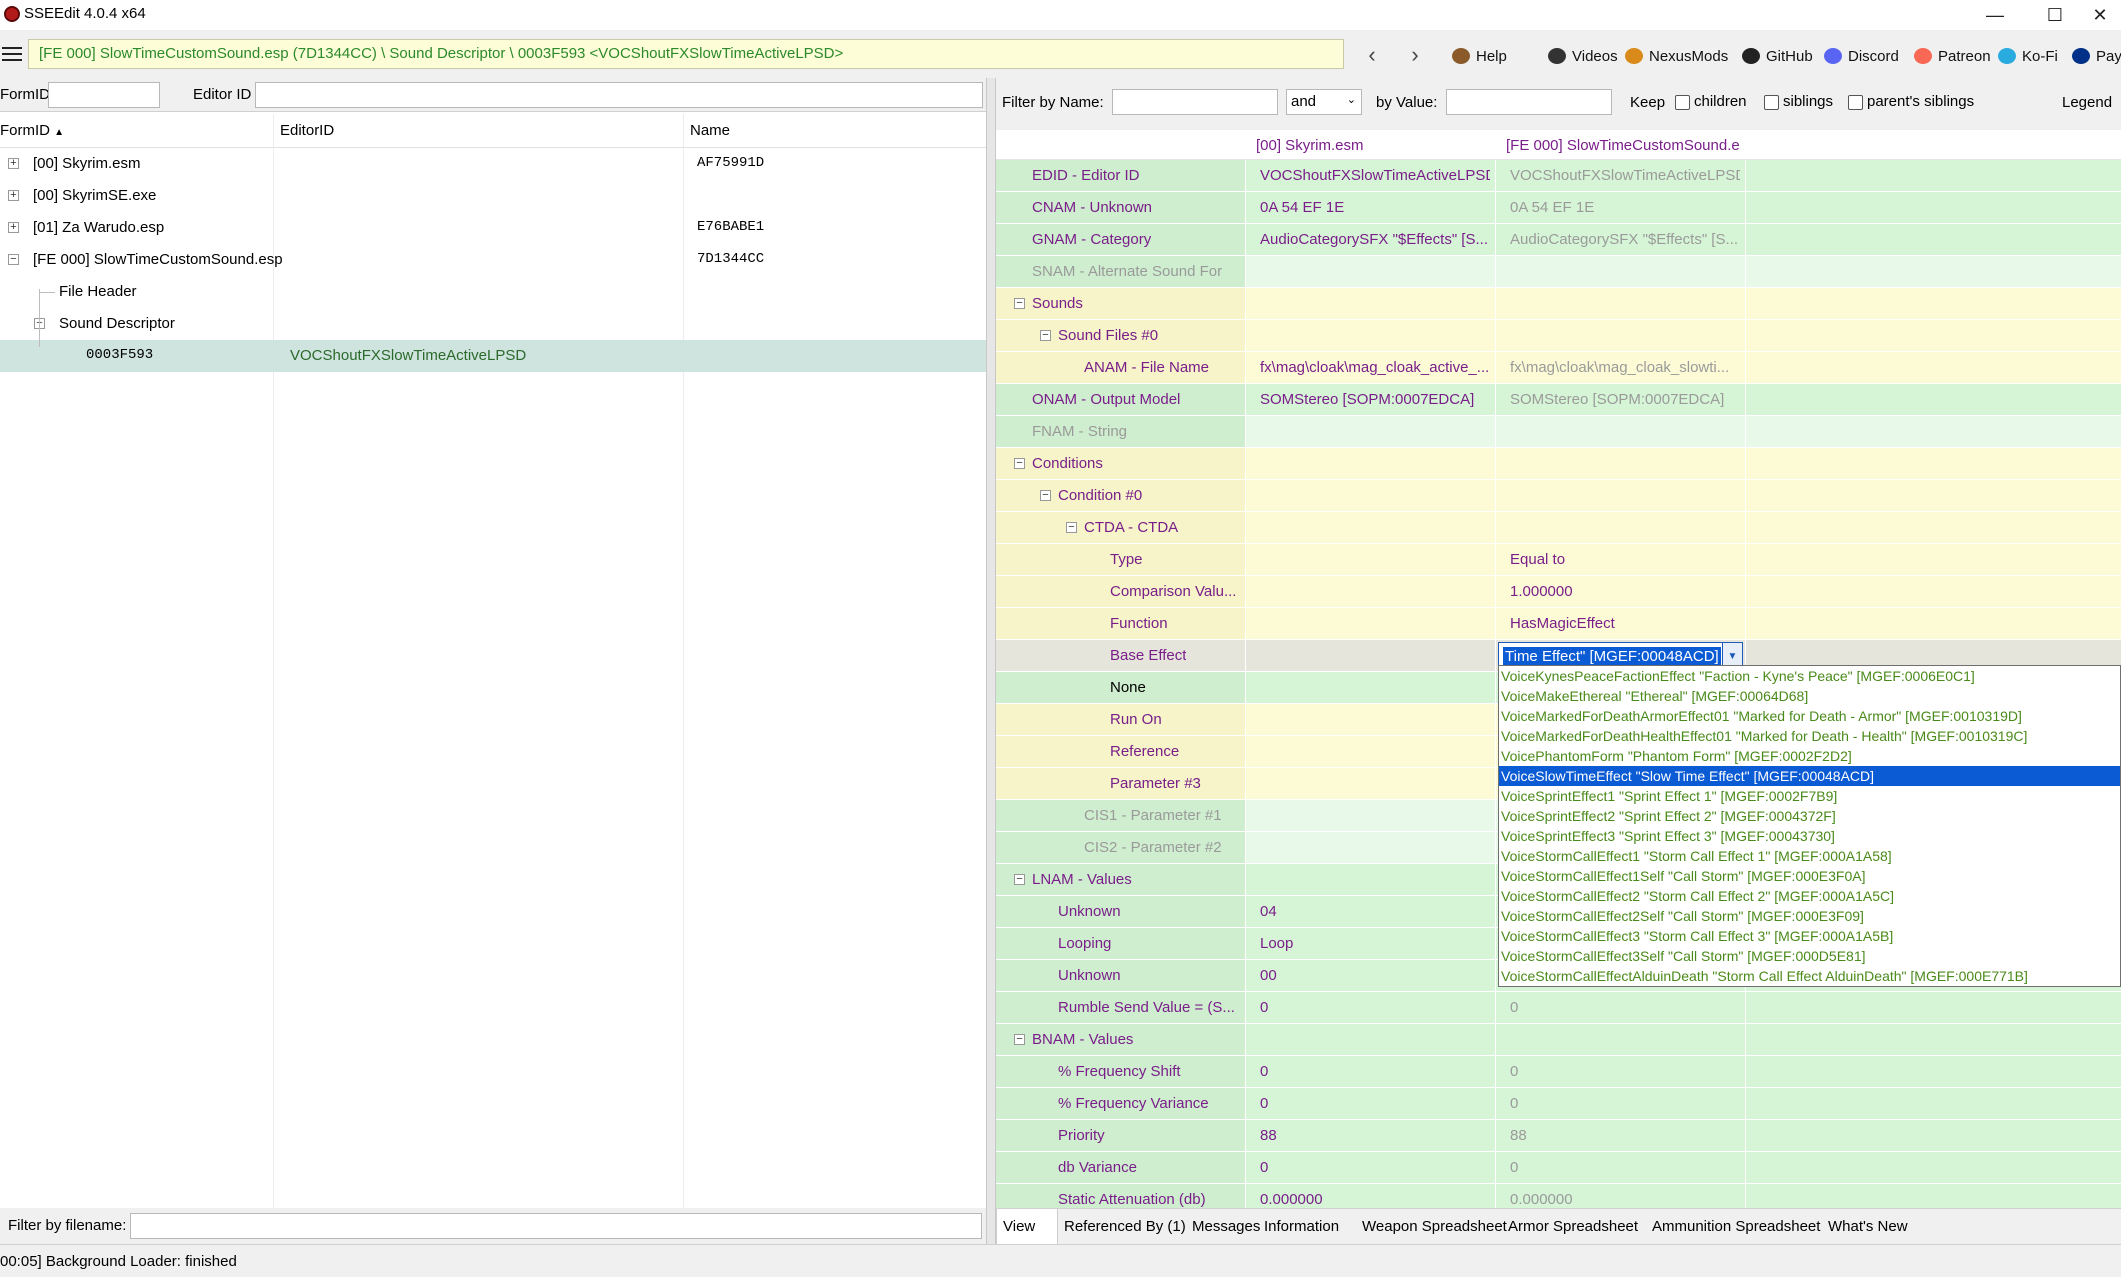 This screenshot has width=2121, height=1277. I want to click on minimize-button: —, so click(1995, 15).